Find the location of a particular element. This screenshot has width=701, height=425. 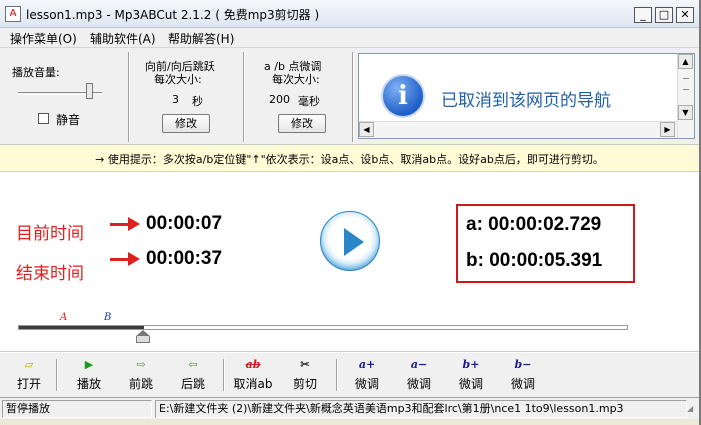

mute-label: 静音 is located at coordinates (68, 120).